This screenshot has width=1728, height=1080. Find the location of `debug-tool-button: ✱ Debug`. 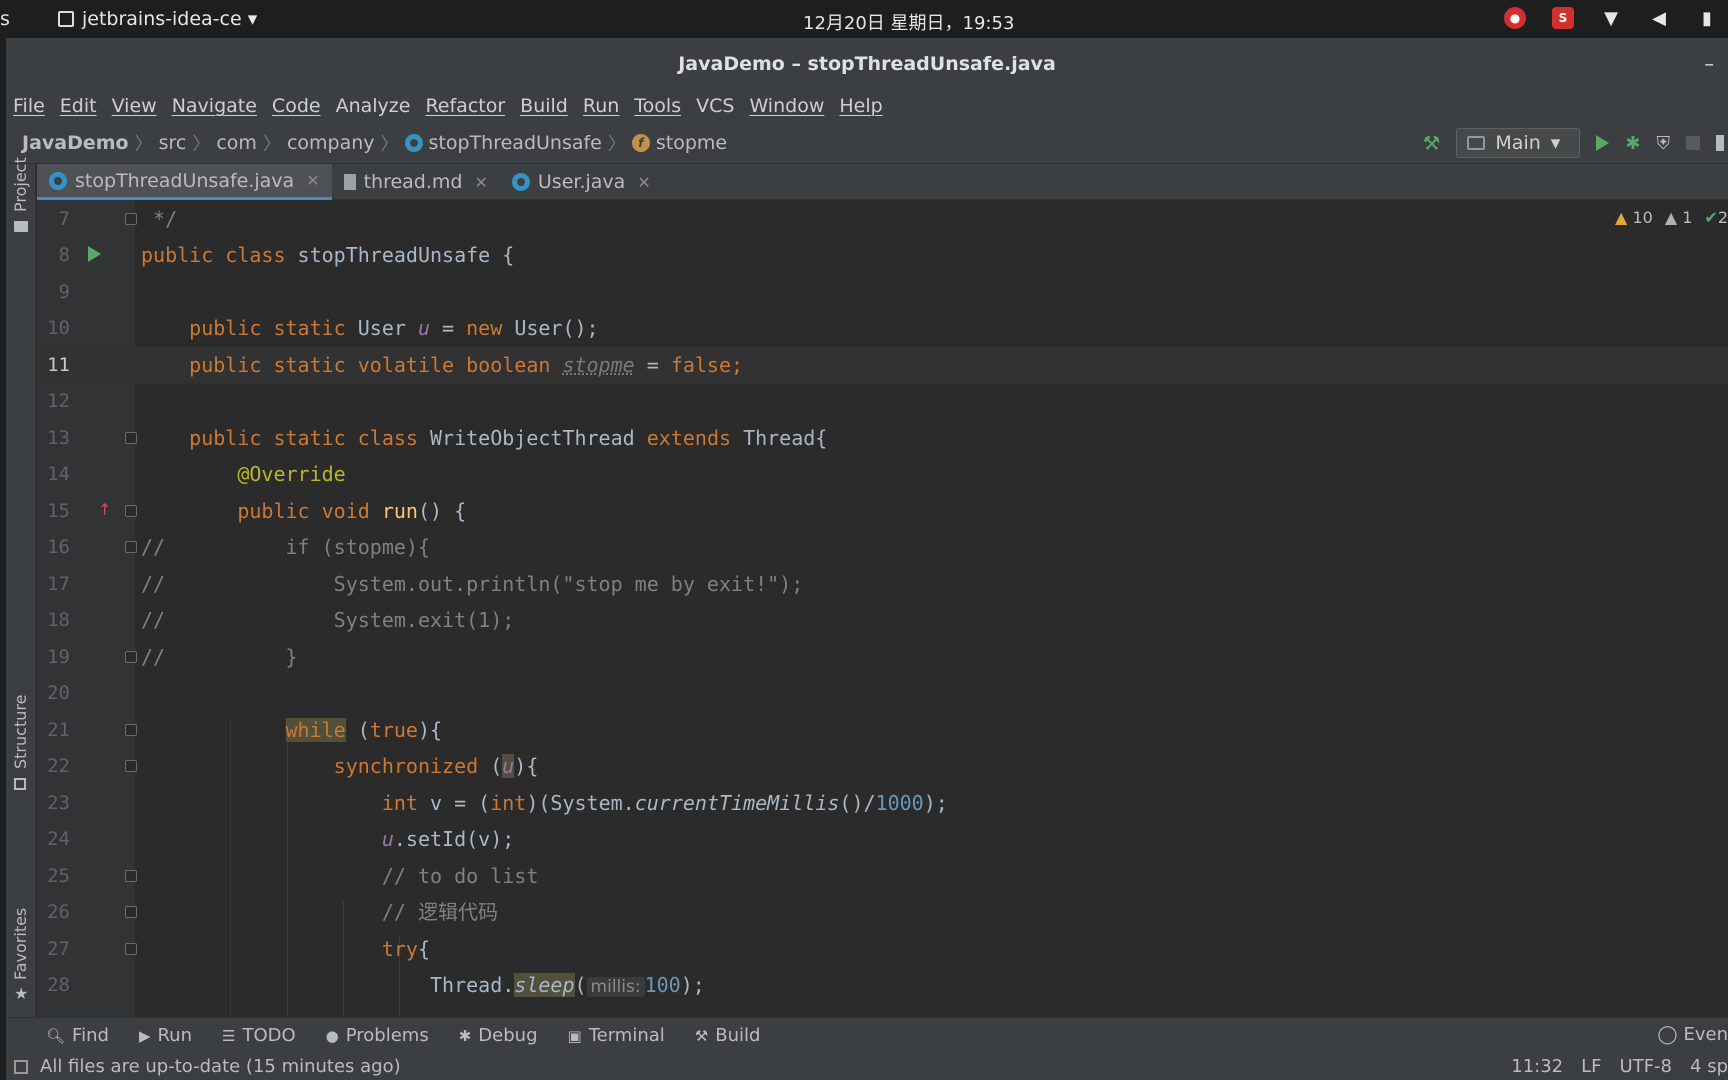

debug-tool-button: ✱ Debug is located at coordinates (498, 1035).